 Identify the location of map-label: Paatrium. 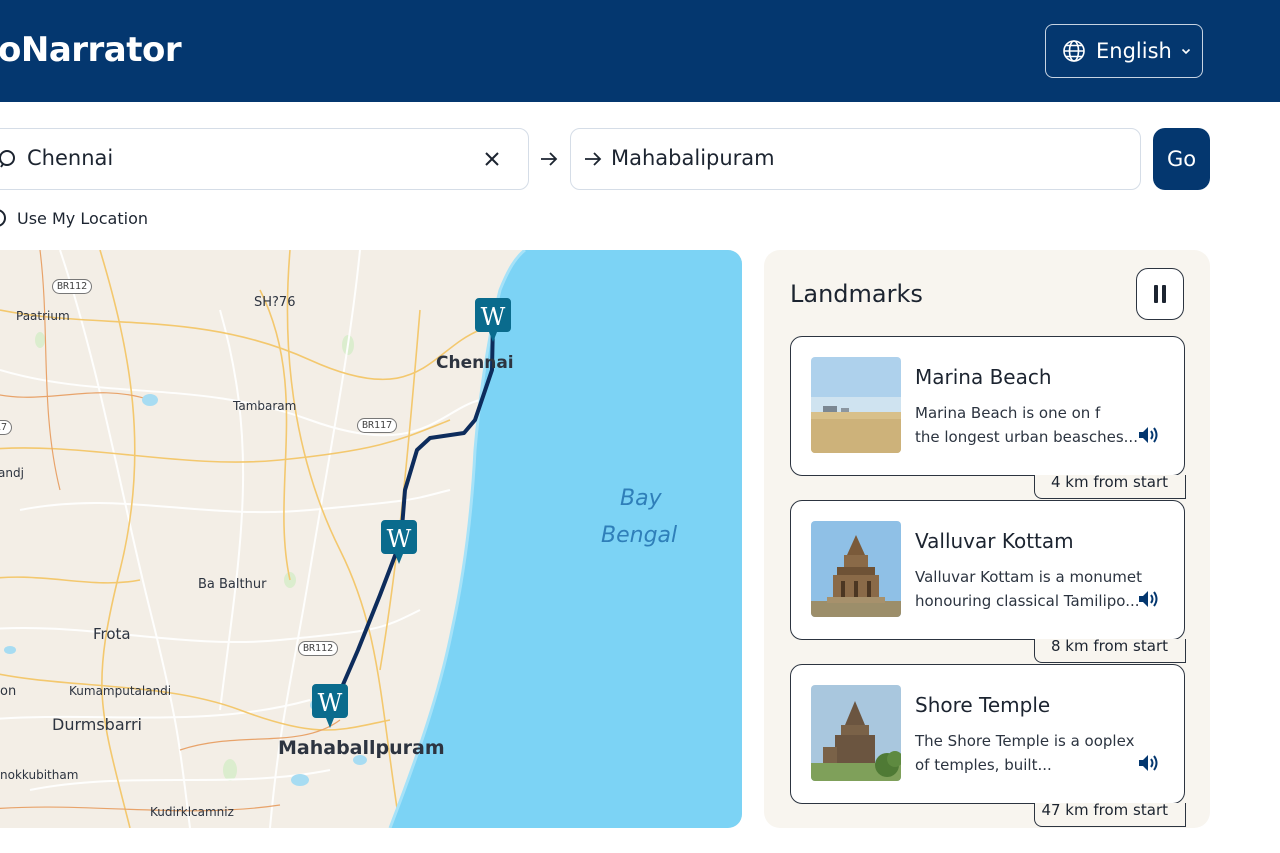
(43, 316).